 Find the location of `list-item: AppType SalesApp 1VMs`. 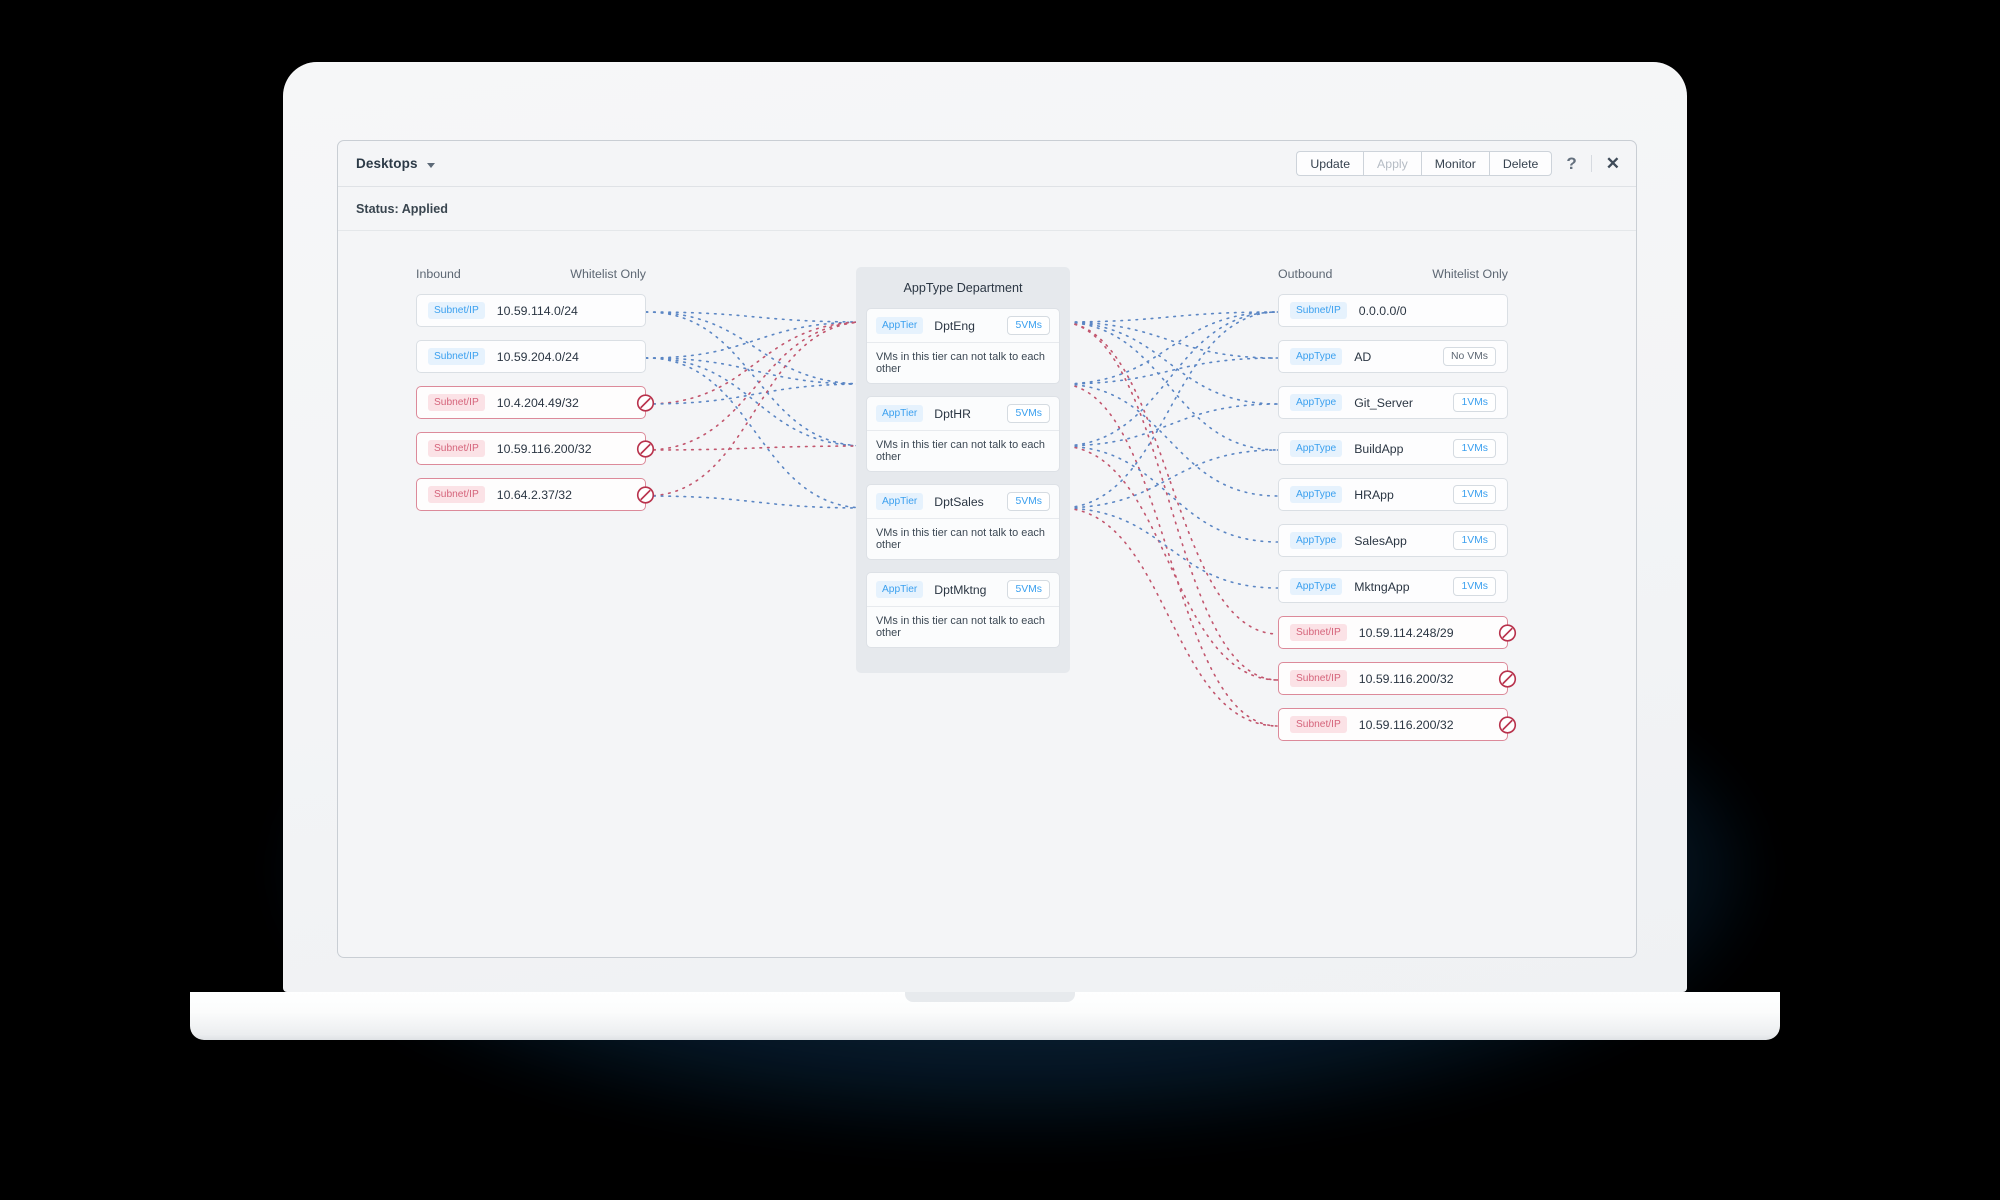

list-item: AppType SalesApp 1VMs is located at coordinates (1393, 540).